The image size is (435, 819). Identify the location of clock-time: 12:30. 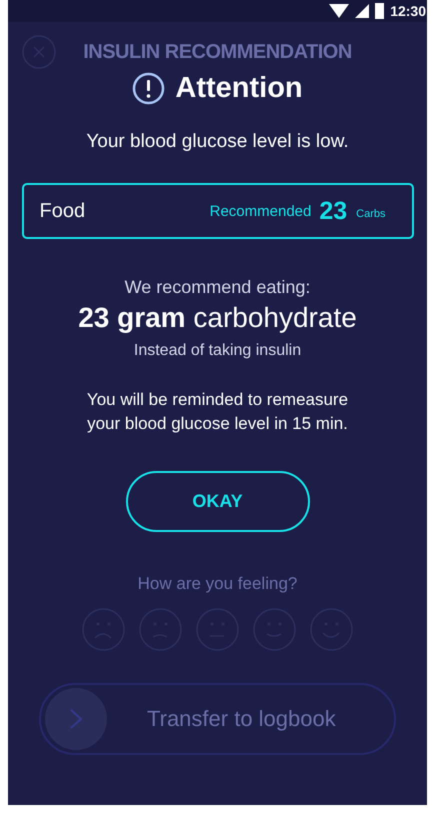
(408, 11).